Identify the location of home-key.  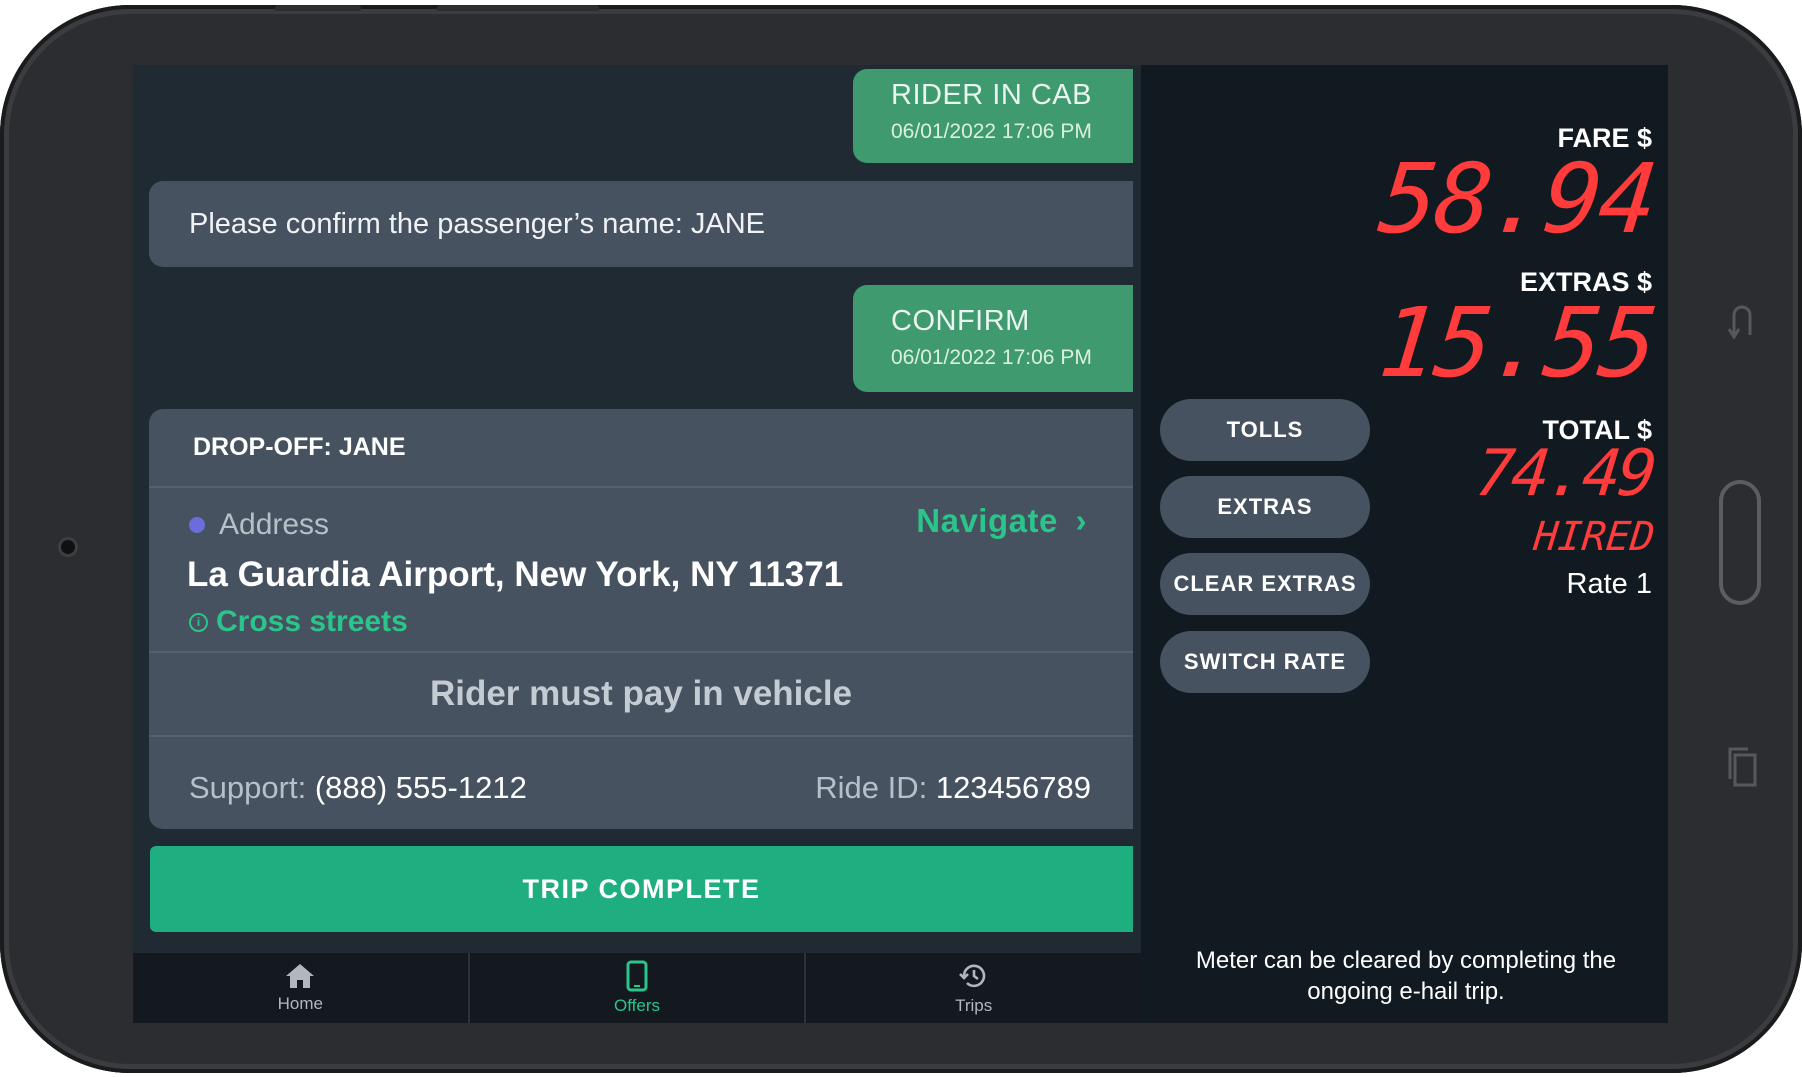
(1740, 542).